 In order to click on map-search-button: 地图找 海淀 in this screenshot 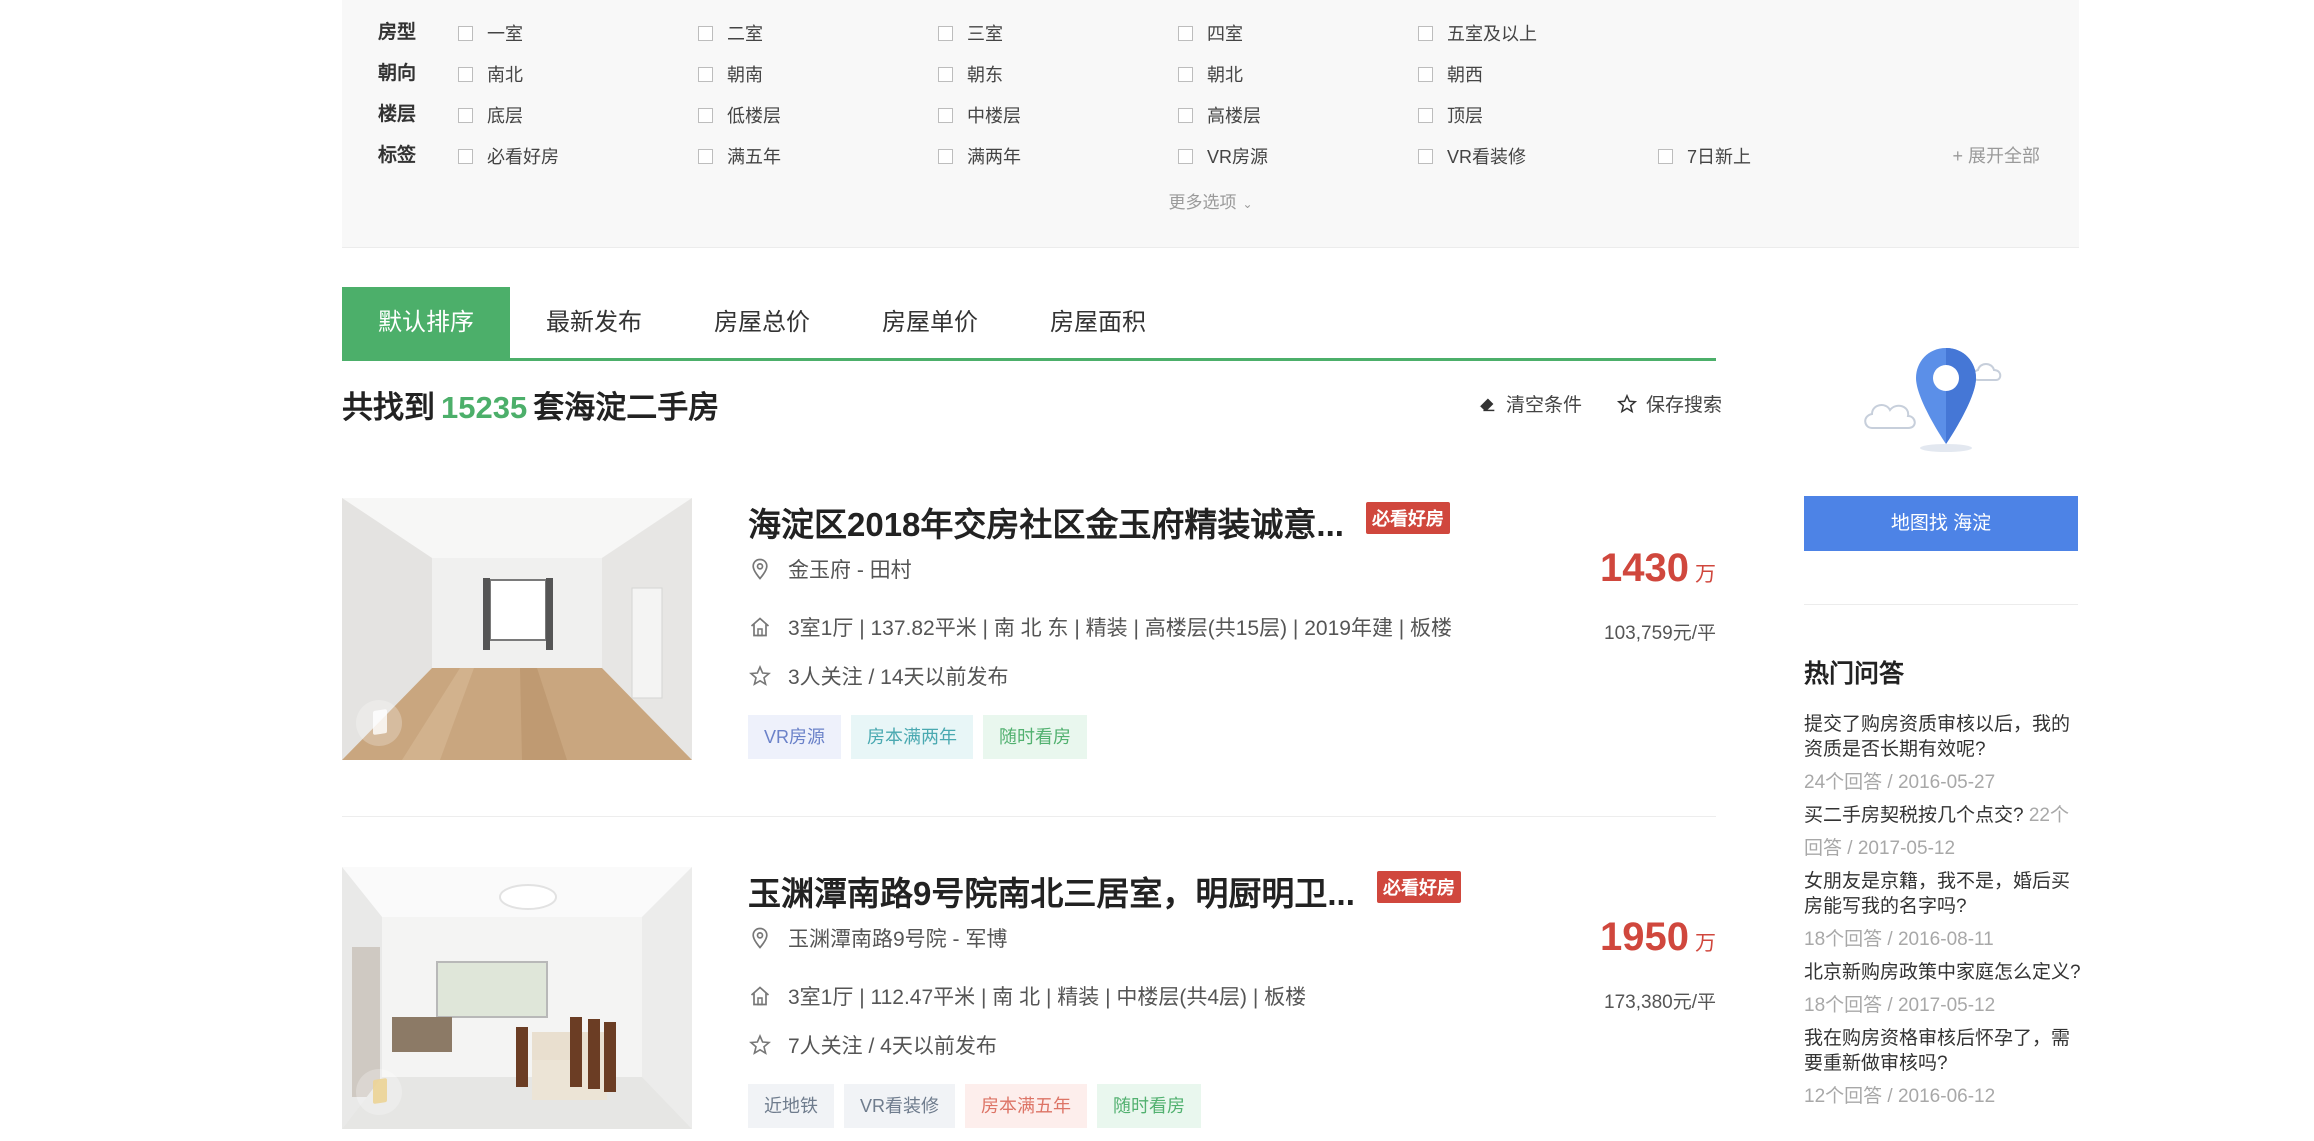, I will do `click(1941, 523)`.